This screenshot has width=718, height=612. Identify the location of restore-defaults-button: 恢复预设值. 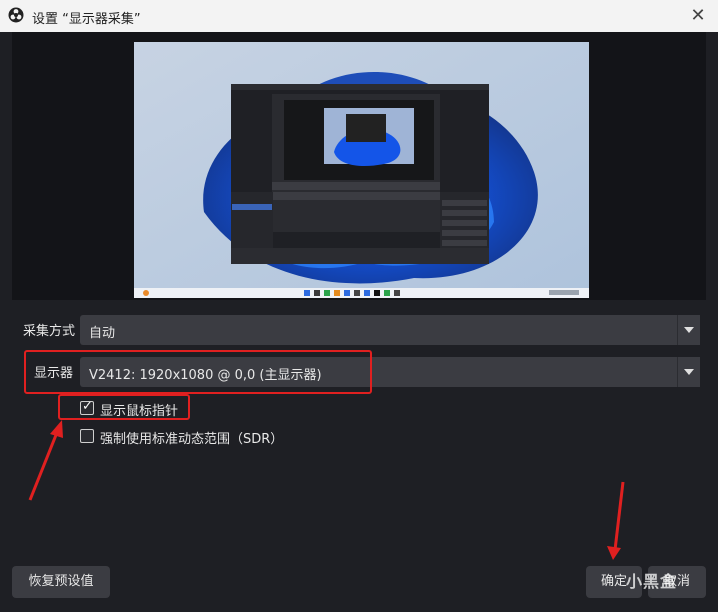
(61, 582).